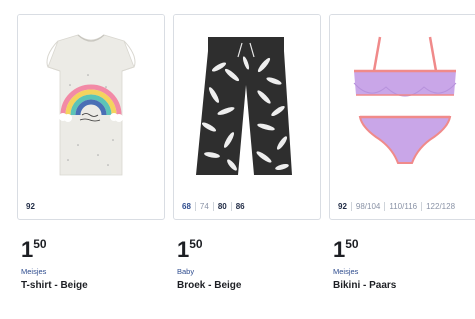 Image resolution: width=475 pixels, height=319 pixels. Describe the element at coordinates (404, 285) in the screenshot. I see `product-title: Bikini - Paars` at that location.